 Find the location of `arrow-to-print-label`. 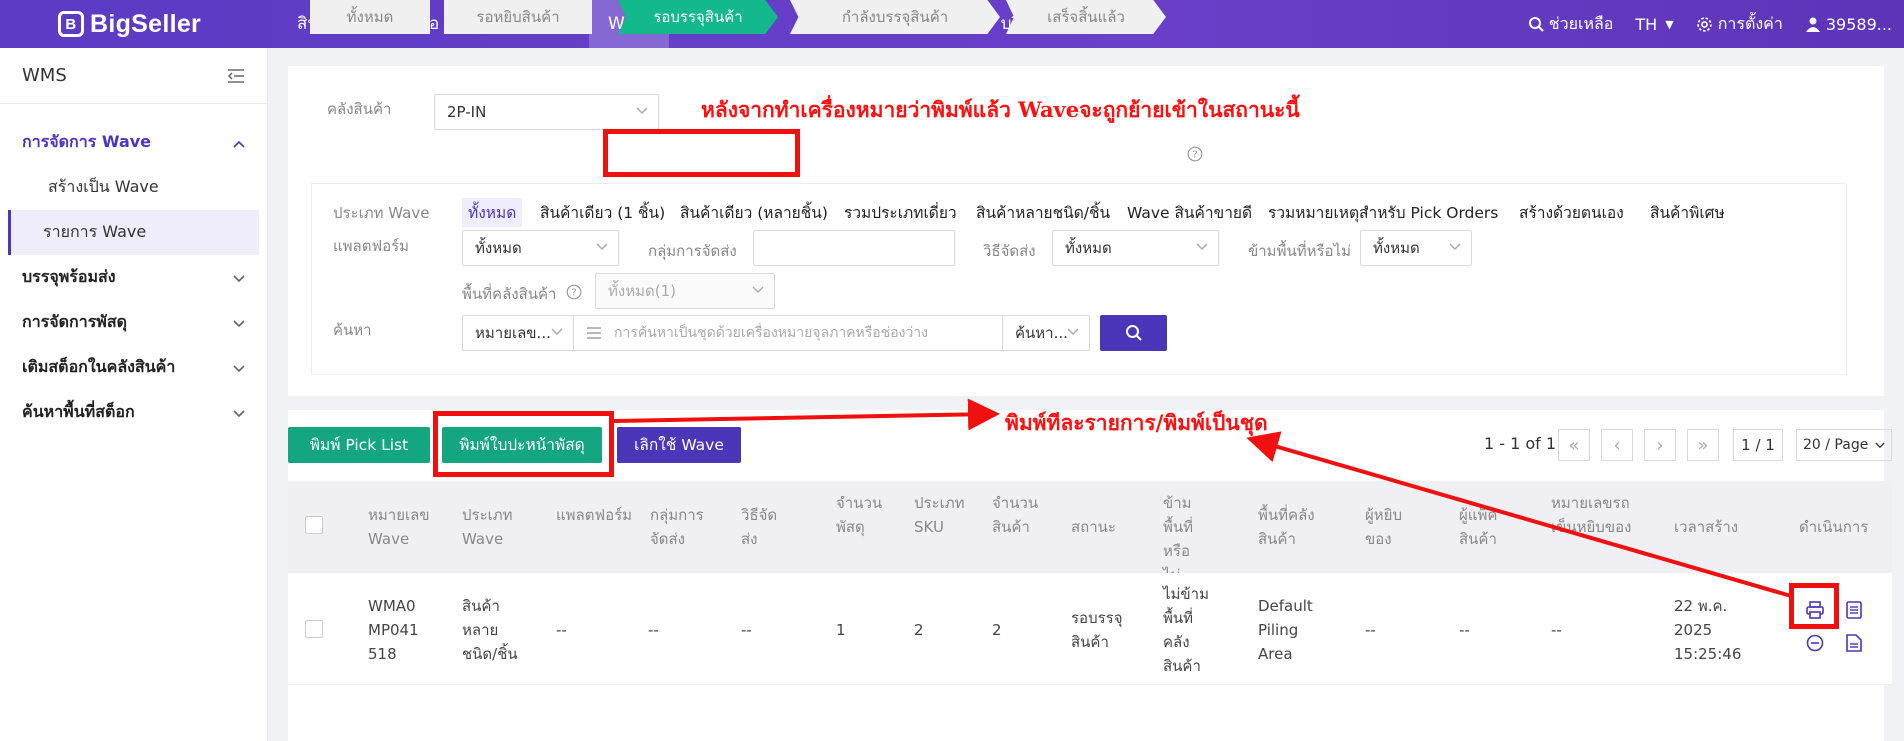

arrow-to-print-label is located at coordinates (806, 414).